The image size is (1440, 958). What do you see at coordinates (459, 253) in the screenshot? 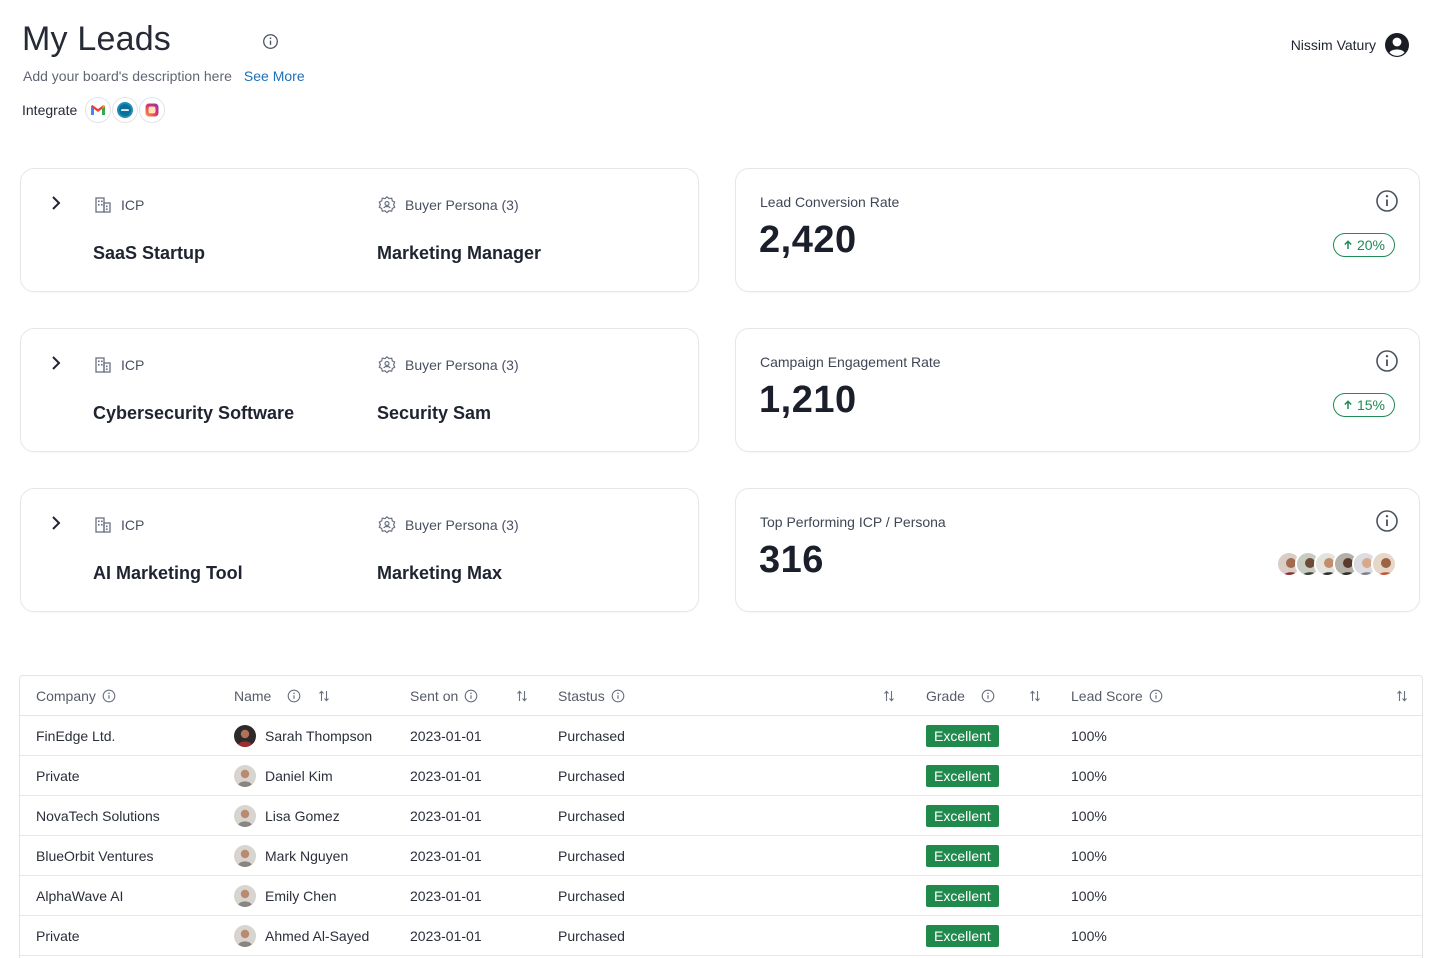
I see `buyer-persona-value: Marketing Manager` at bounding box center [459, 253].